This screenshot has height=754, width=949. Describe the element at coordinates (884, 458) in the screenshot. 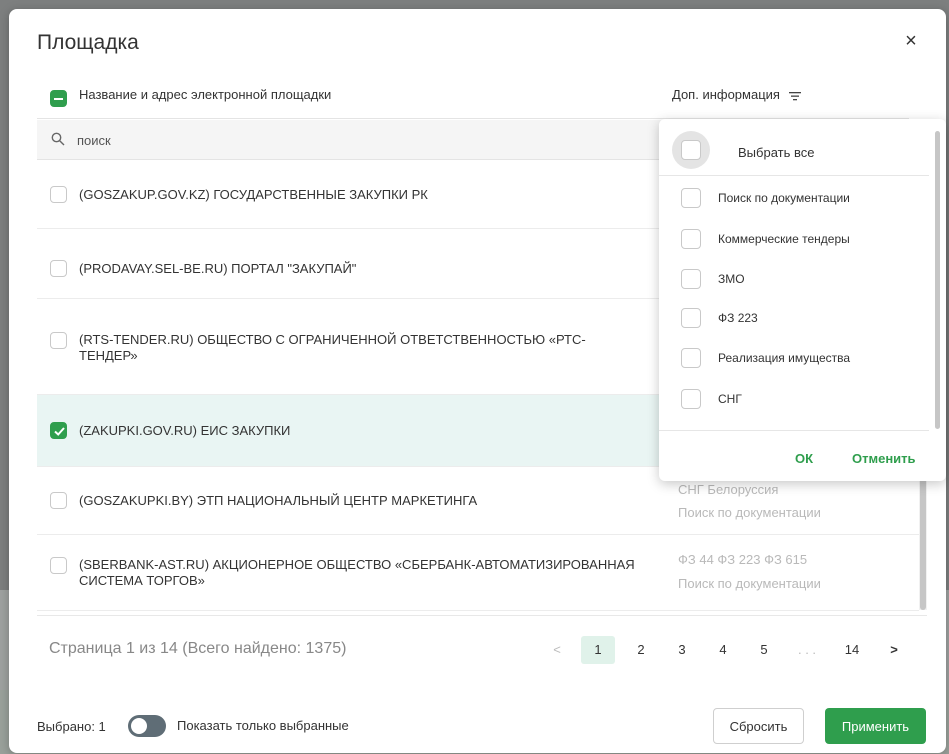

I see `dropdown-cancel-button: Отменить` at that location.